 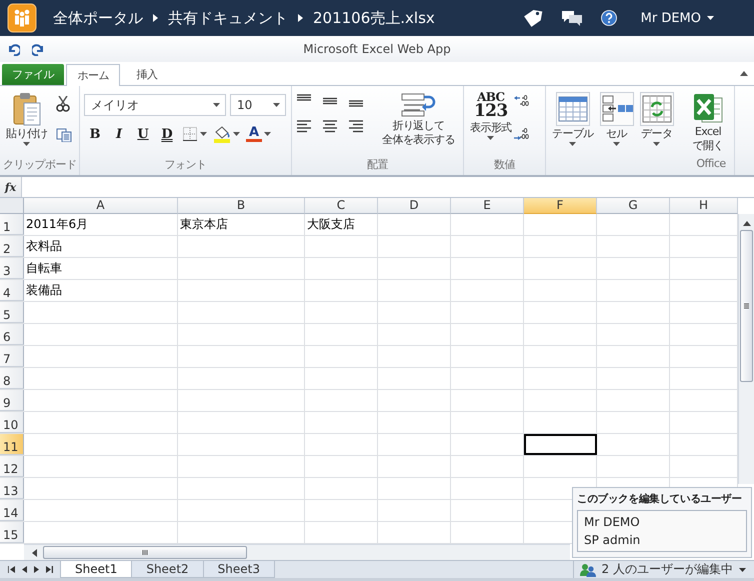 What do you see at coordinates (95, 134) in the screenshot?
I see `bold-button: B` at bounding box center [95, 134].